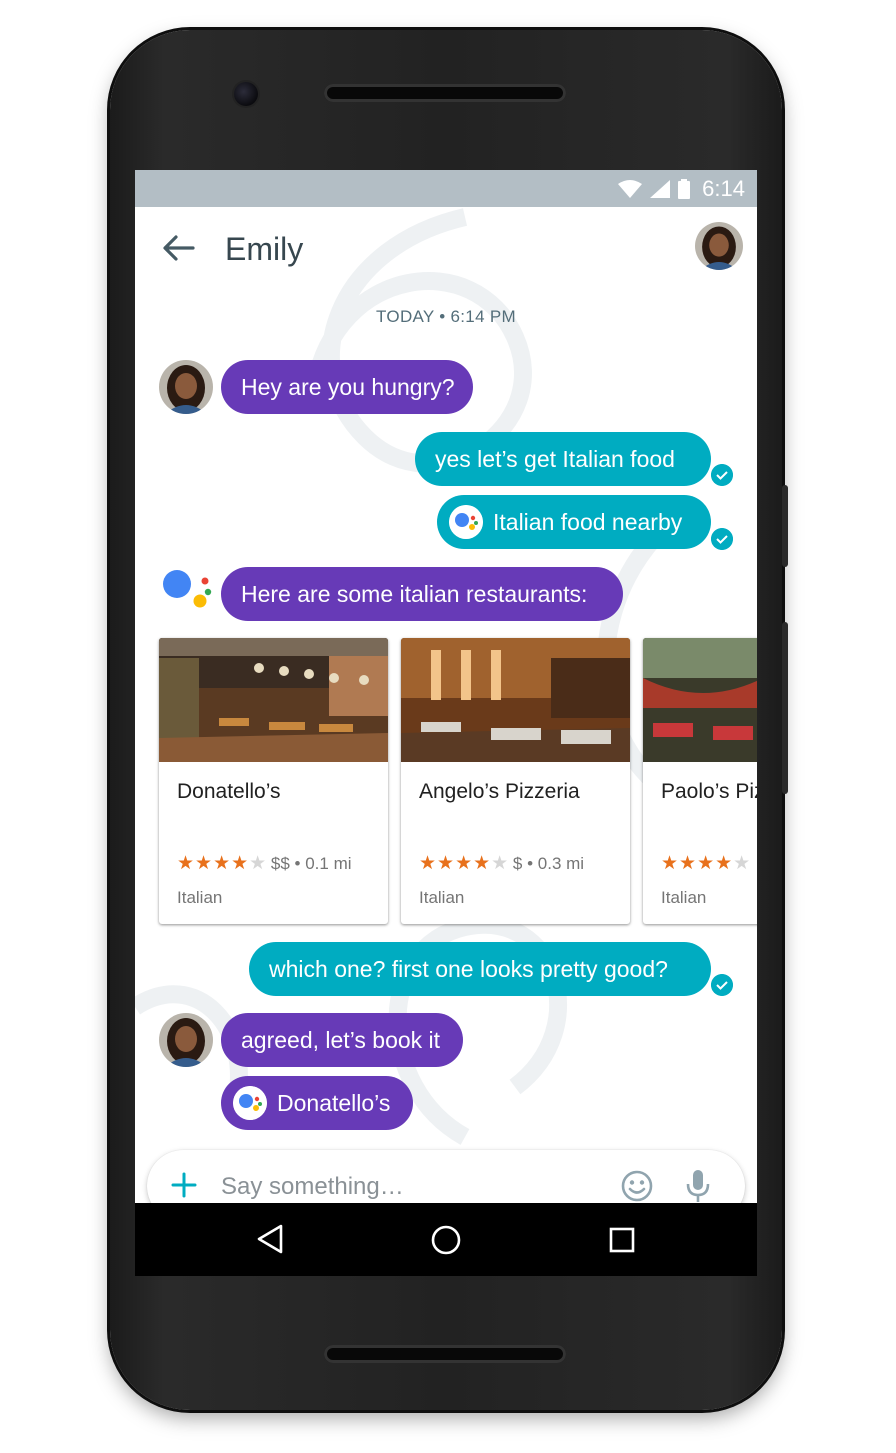 The image size is (896, 1453). I want to click on restaurant-rating: ★★★★★ $ • 0.3 mi, so click(501, 863).